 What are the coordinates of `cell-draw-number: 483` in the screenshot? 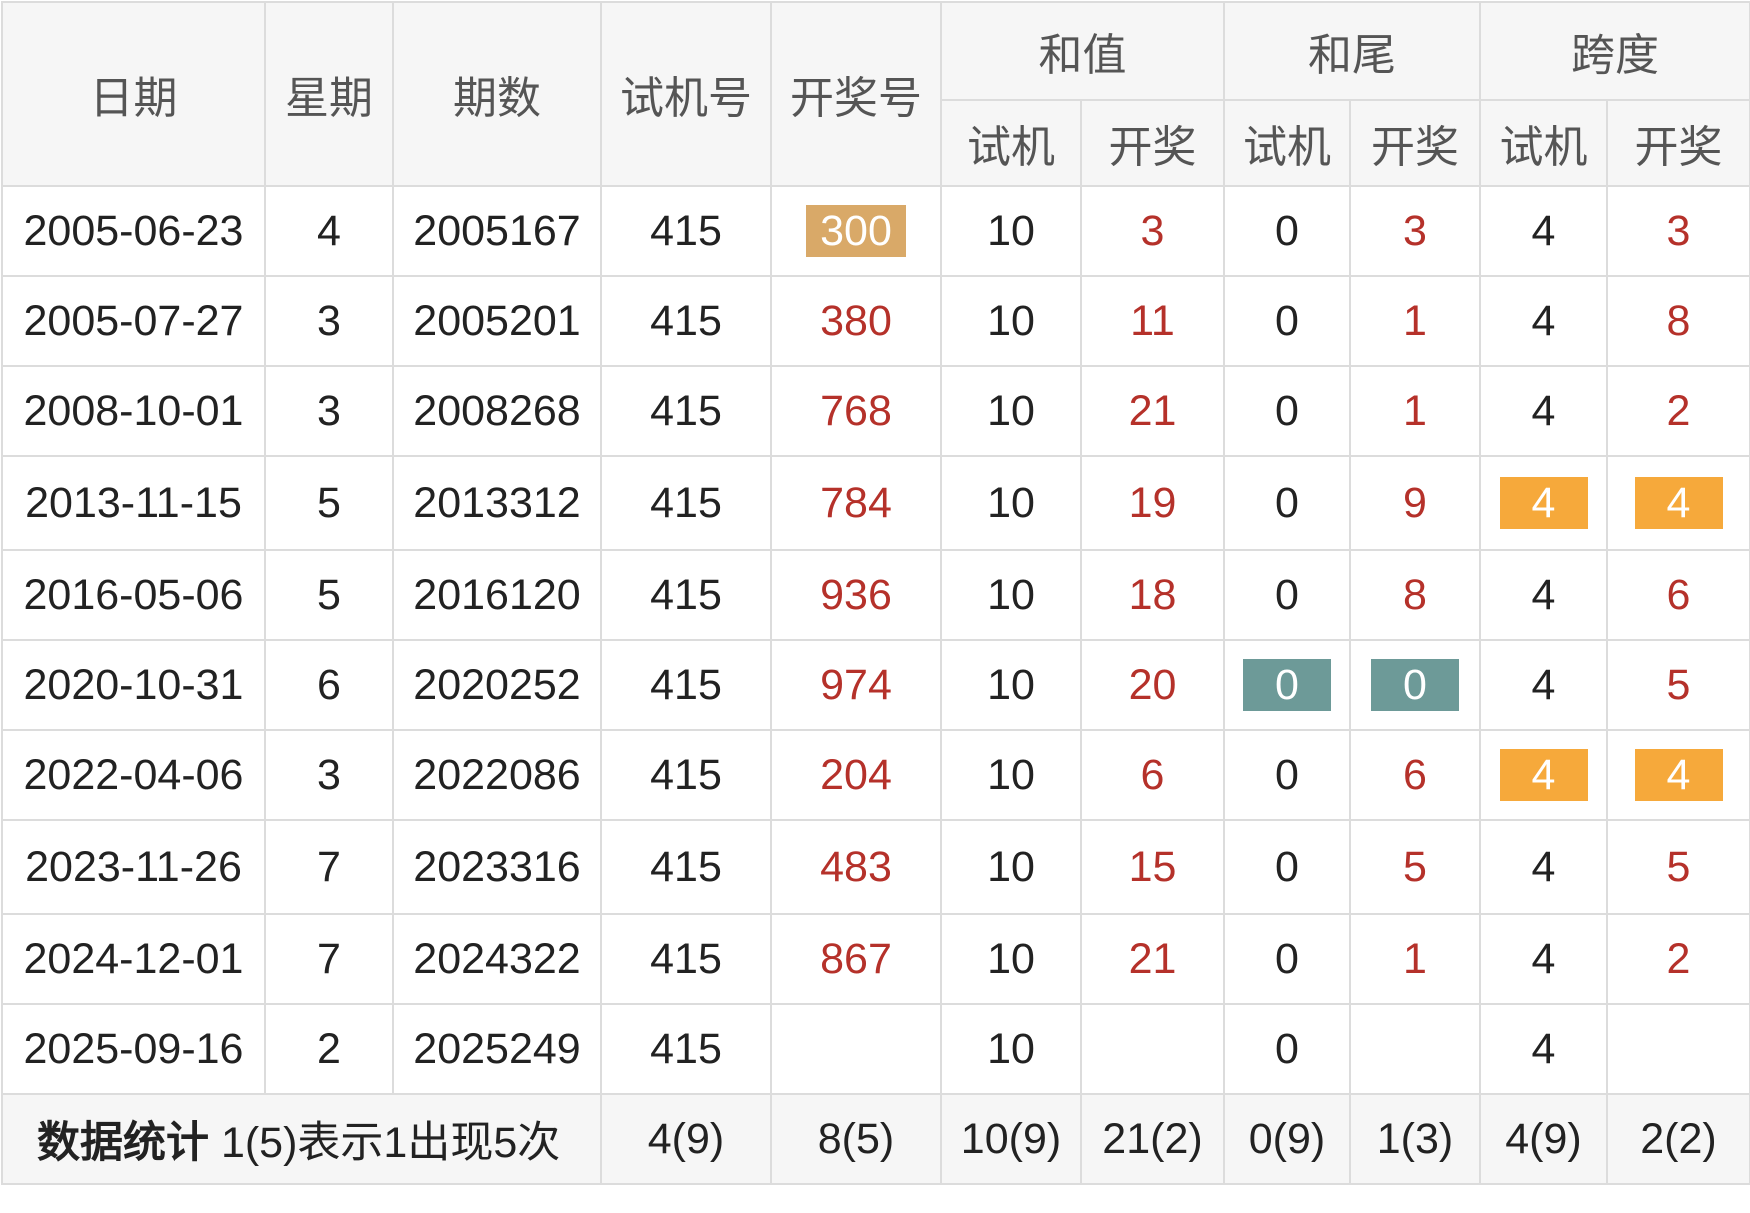 It's located at (856, 867).